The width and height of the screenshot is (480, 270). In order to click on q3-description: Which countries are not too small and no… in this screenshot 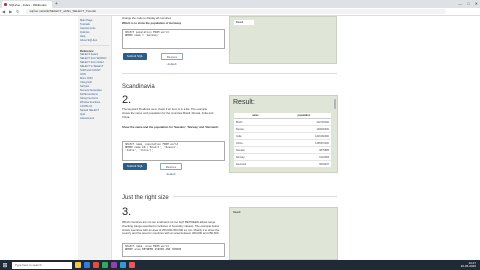, I will do `click(175, 228)`.